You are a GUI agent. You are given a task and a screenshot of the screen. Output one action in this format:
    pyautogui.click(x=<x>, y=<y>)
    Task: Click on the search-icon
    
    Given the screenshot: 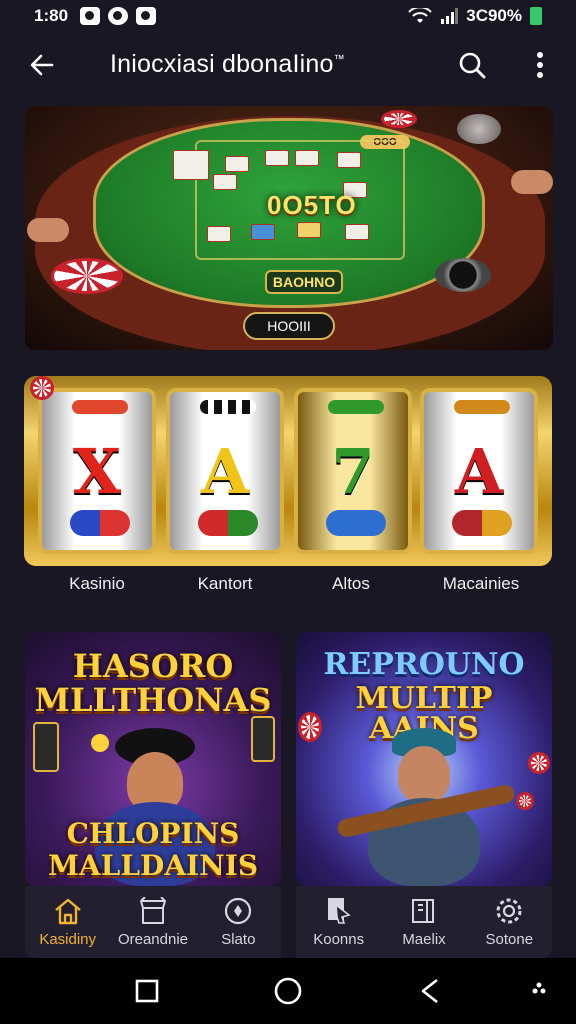 What is the action you would take?
    pyautogui.click(x=472, y=65)
    